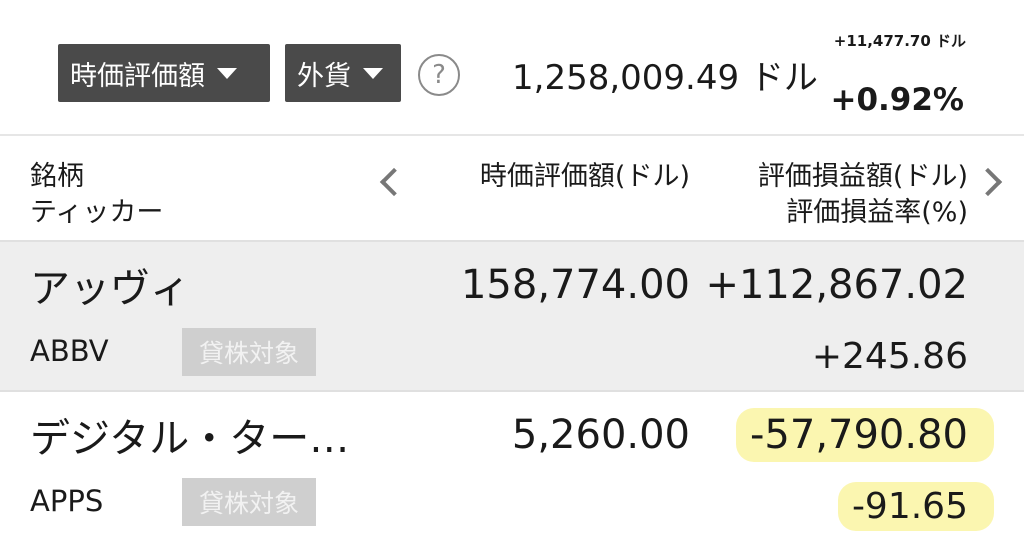 The height and width of the screenshot is (543, 1024). Describe the element at coordinates (57, 176) in the screenshot. I see `column-name-label: 銘柄` at that location.